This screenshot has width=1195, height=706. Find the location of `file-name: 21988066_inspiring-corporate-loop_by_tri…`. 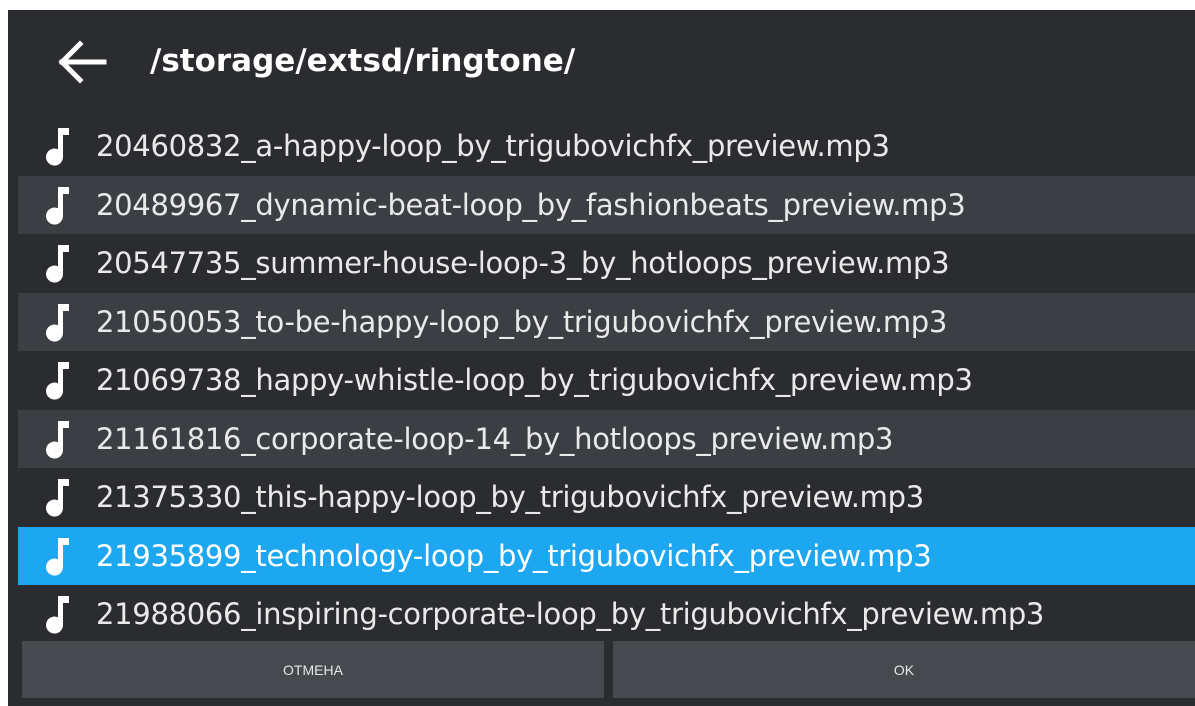

file-name: 21988066_inspiring-corporate-loop_by_tri… is located at coordinates (570, 614).